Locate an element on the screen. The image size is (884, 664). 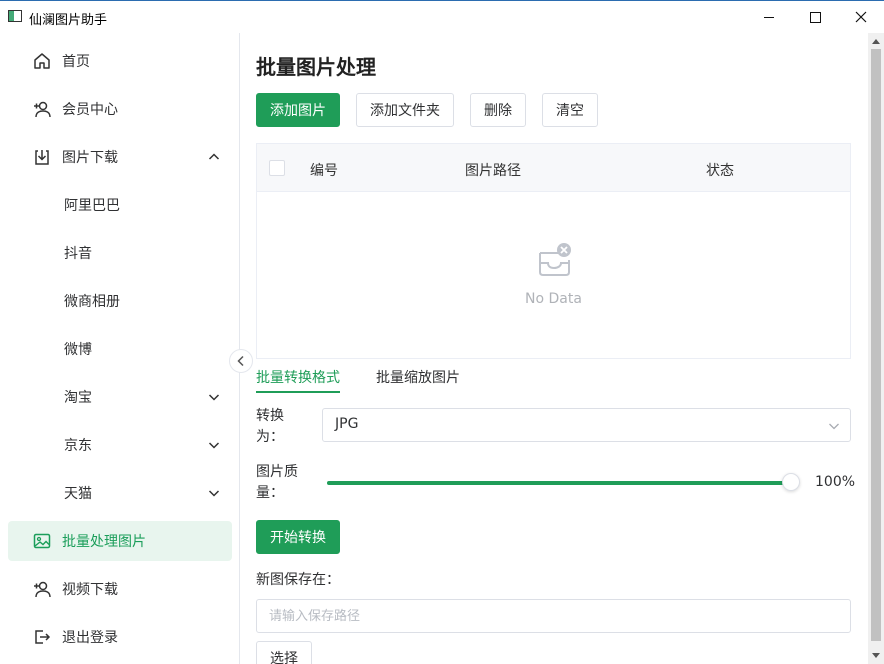
quality-label-line2: 量： is located at coordinates (270, 493).